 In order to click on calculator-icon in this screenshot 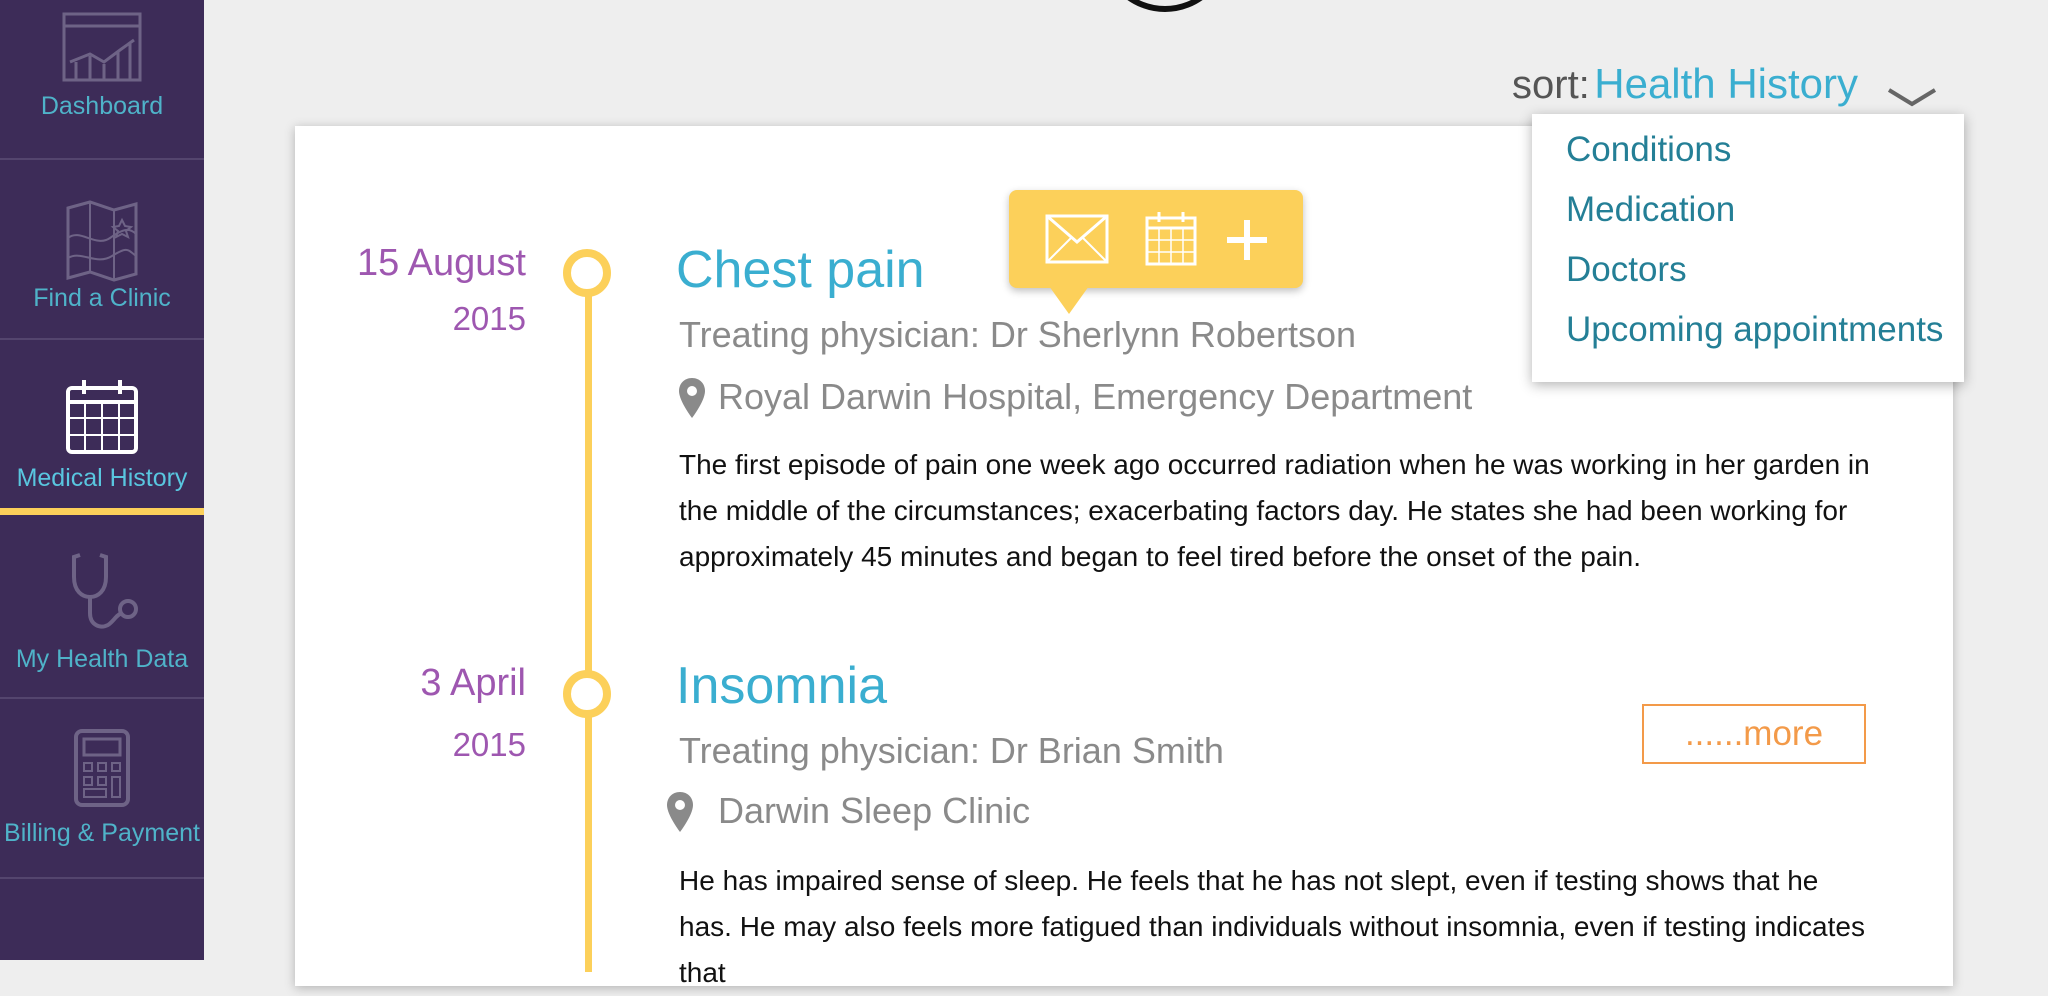, I will do `click(102, 768)`.